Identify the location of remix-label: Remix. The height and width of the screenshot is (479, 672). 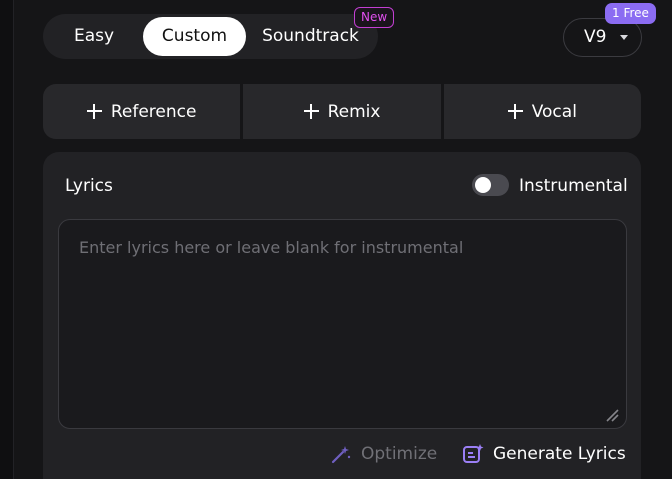
(354, 111).